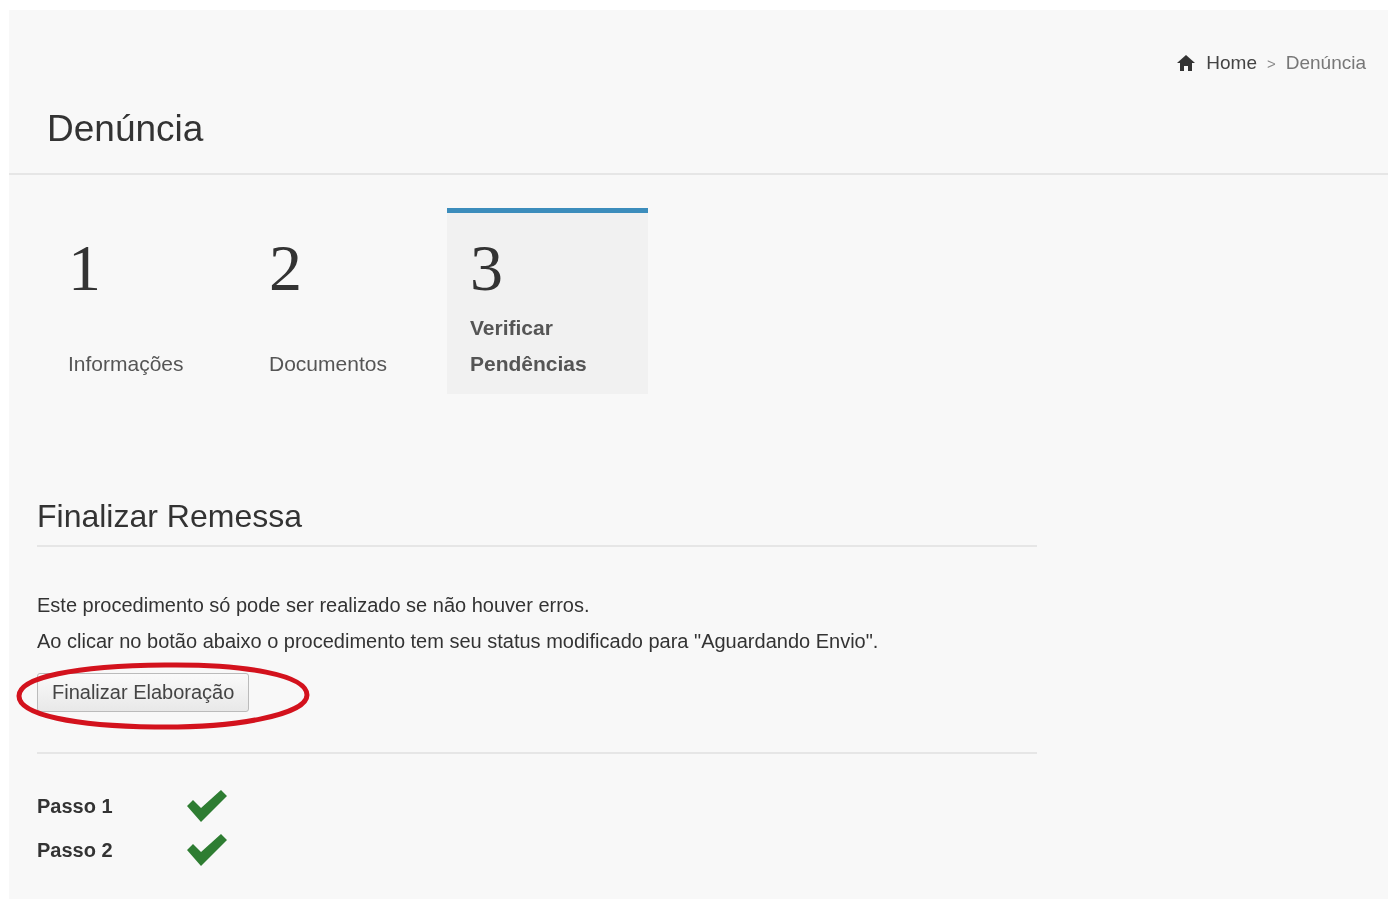  What do you see at coordinates (84, 268) in the screenshot?
I see `step-number: 1` at bounding box center [84, 268].